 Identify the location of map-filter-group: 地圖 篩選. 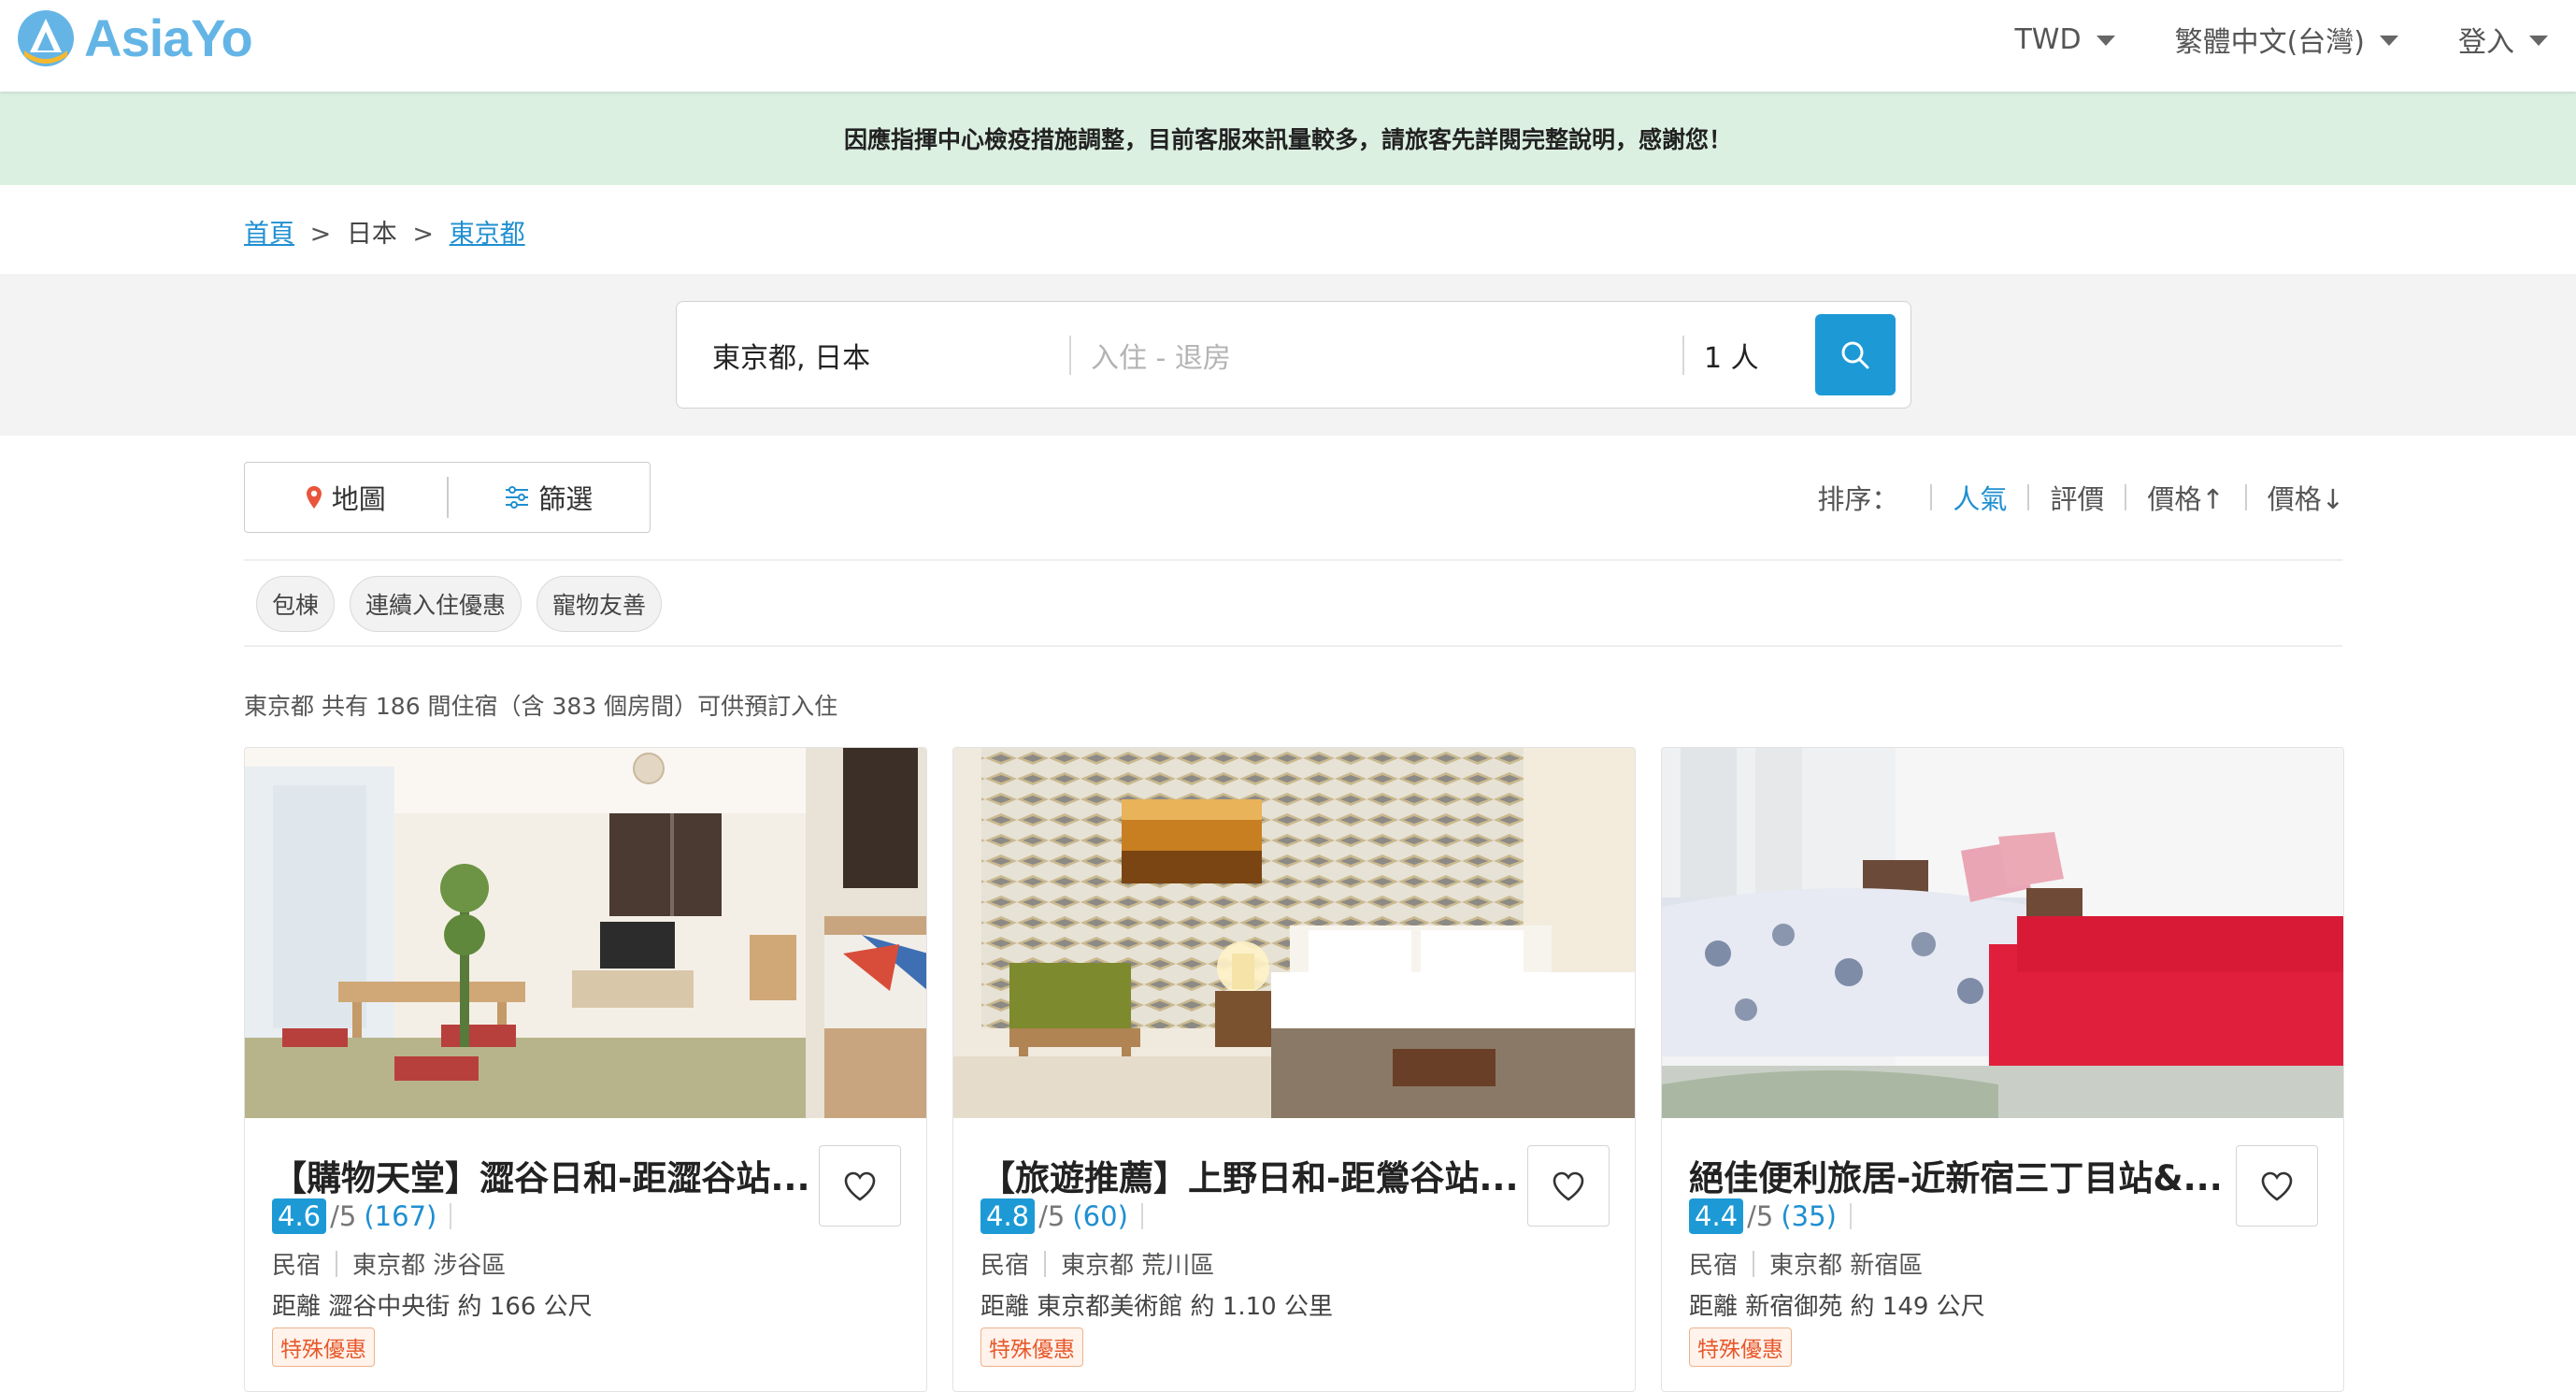
(447, 498).